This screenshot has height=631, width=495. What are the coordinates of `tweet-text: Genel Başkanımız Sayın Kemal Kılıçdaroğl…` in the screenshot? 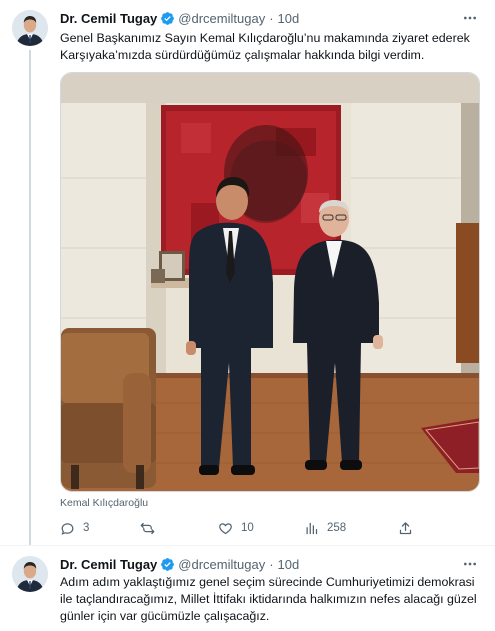 It's located at (265, 46).